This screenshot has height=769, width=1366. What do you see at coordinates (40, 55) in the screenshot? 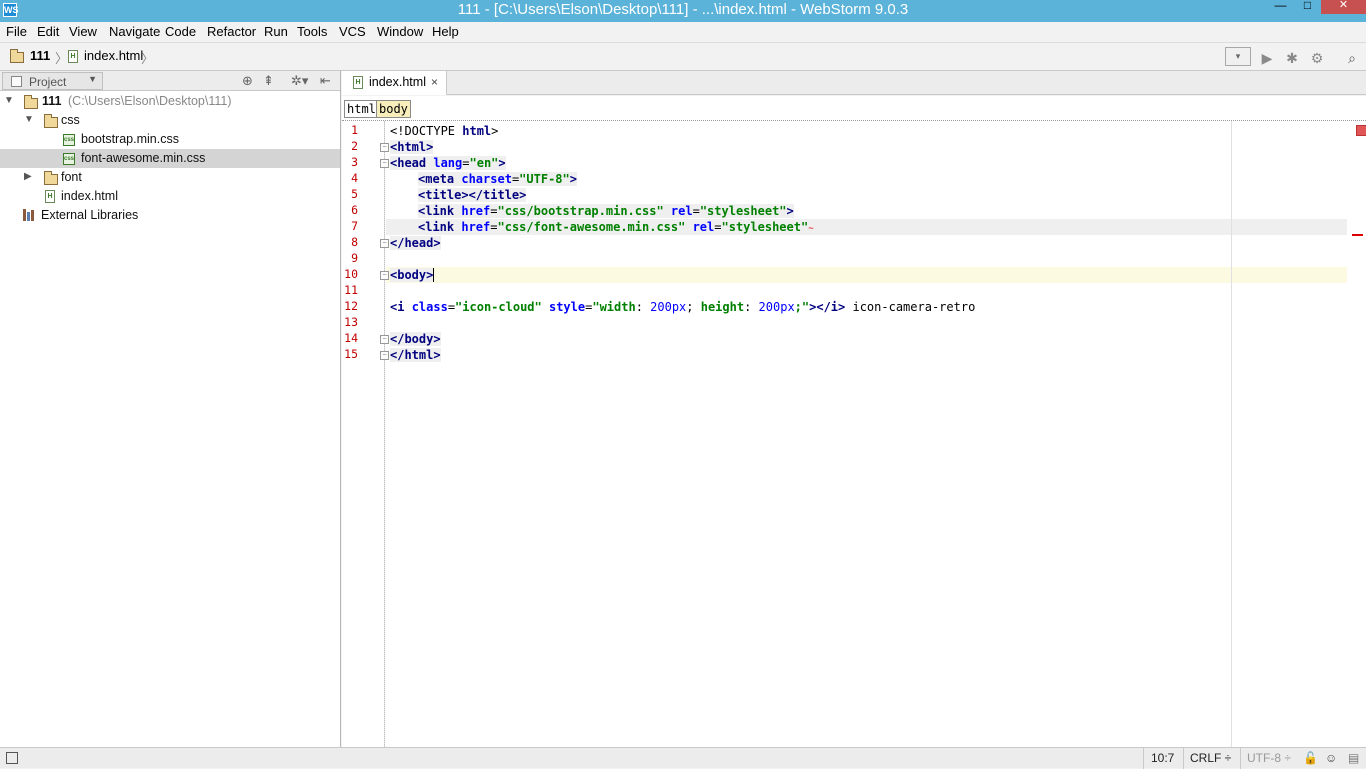
I see `crumb-project: 111` at bounding box center [40, 55].